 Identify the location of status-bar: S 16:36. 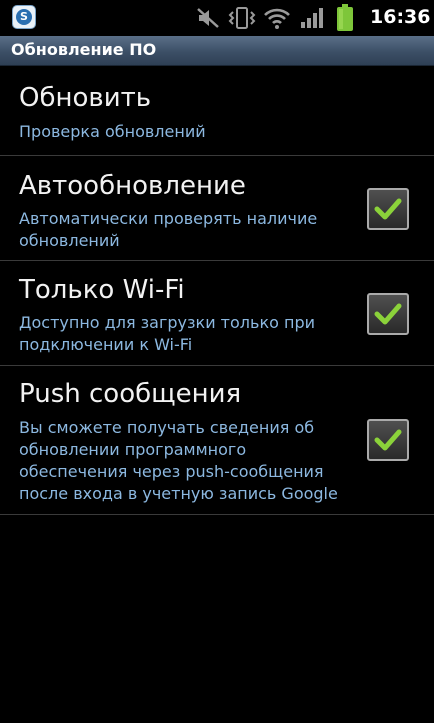
(217, 18).